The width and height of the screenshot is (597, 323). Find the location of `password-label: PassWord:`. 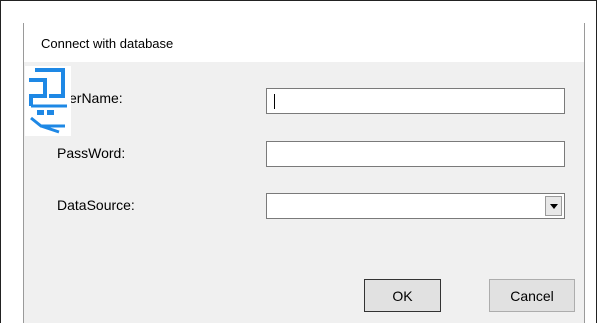

password-label: PassWord: is located at coordinates (91, 153).